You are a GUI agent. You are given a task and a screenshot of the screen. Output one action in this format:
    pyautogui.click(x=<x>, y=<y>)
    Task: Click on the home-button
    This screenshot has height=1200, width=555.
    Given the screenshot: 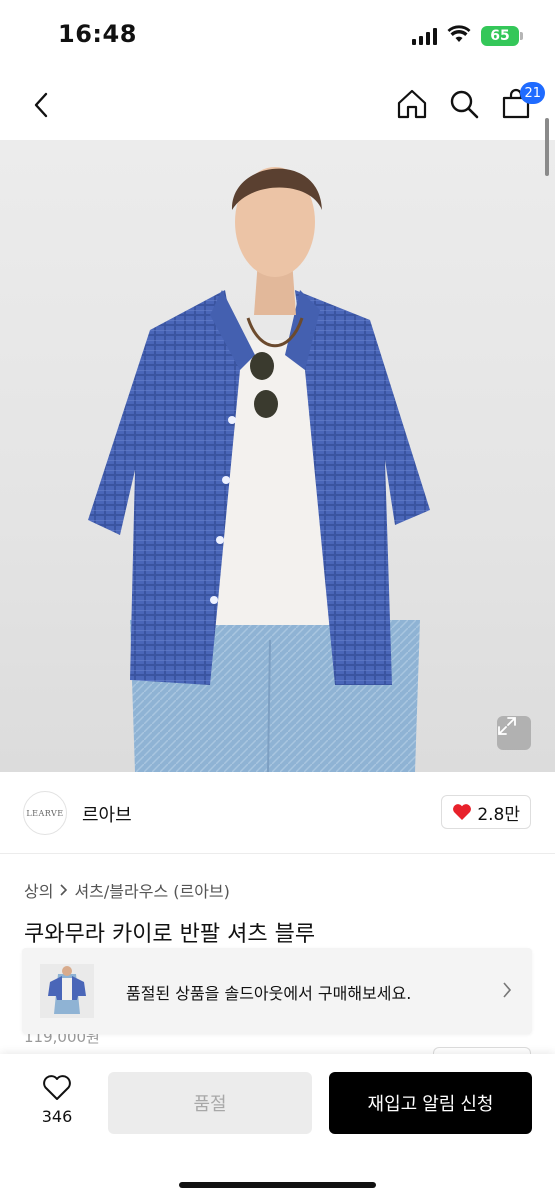 What is the action you would take?
    pyautogui.click(x=412, y=104)
    